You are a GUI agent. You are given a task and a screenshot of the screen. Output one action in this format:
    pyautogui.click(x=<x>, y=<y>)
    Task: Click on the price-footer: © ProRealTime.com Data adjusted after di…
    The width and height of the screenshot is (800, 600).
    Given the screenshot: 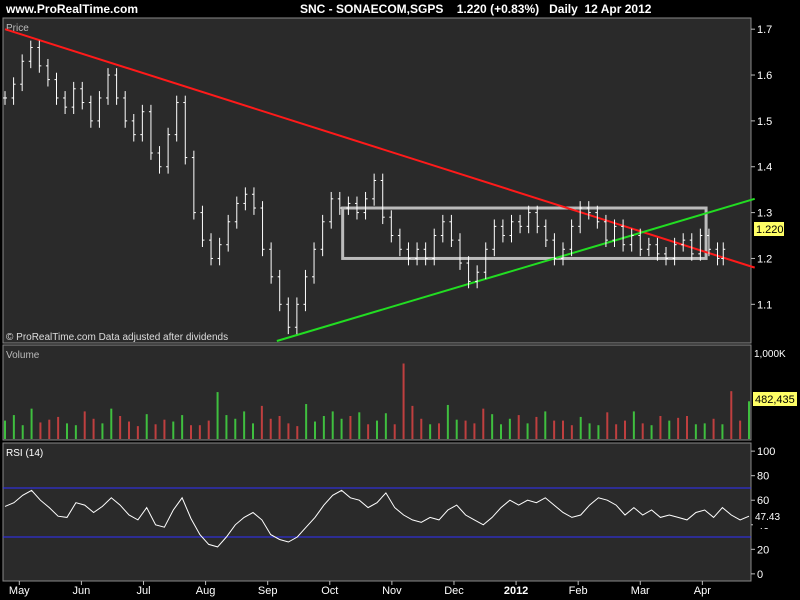 What is the action you would take?
    pyautogui.click(x=117, y=337)
    